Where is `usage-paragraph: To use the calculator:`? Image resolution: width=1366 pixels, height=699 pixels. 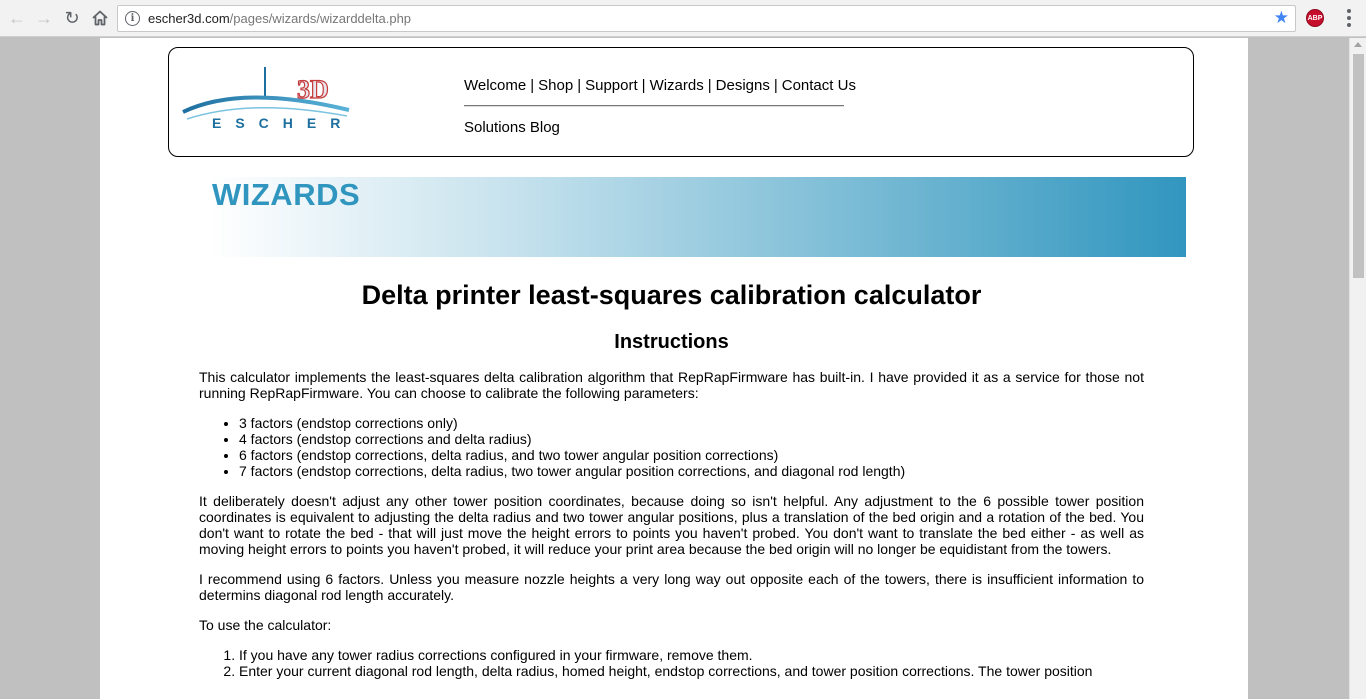 usage-paragraph: To use the calculator: is located at coordinates (265, 625).